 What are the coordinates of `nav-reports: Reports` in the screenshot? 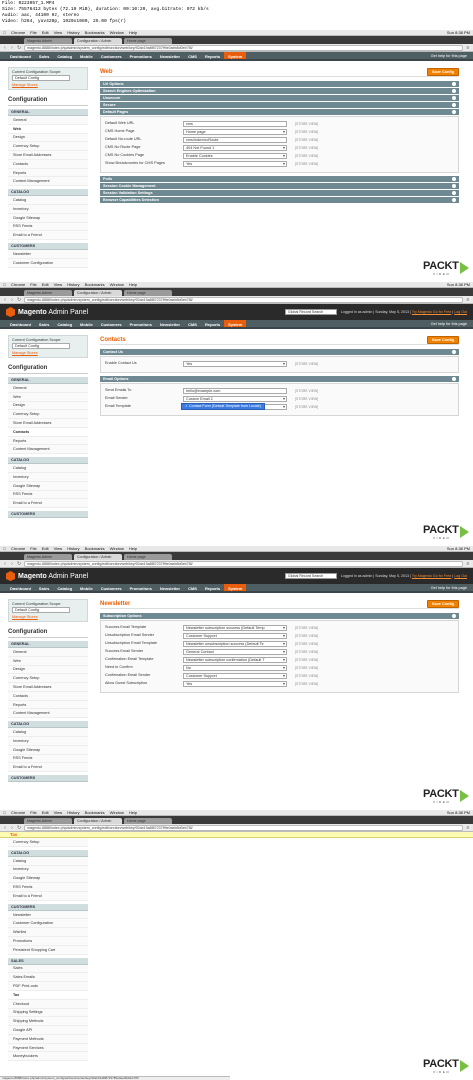 It's located at (212, 55).